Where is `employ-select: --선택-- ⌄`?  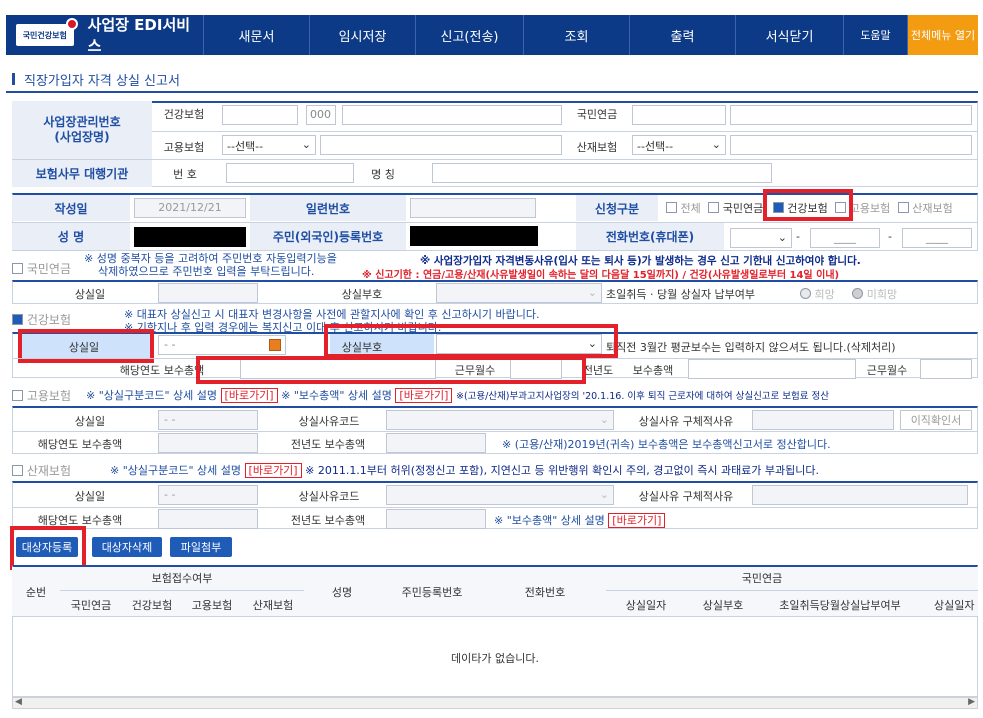
employ-select: --선택-- ⌄ is located at coordinates (269, 145).